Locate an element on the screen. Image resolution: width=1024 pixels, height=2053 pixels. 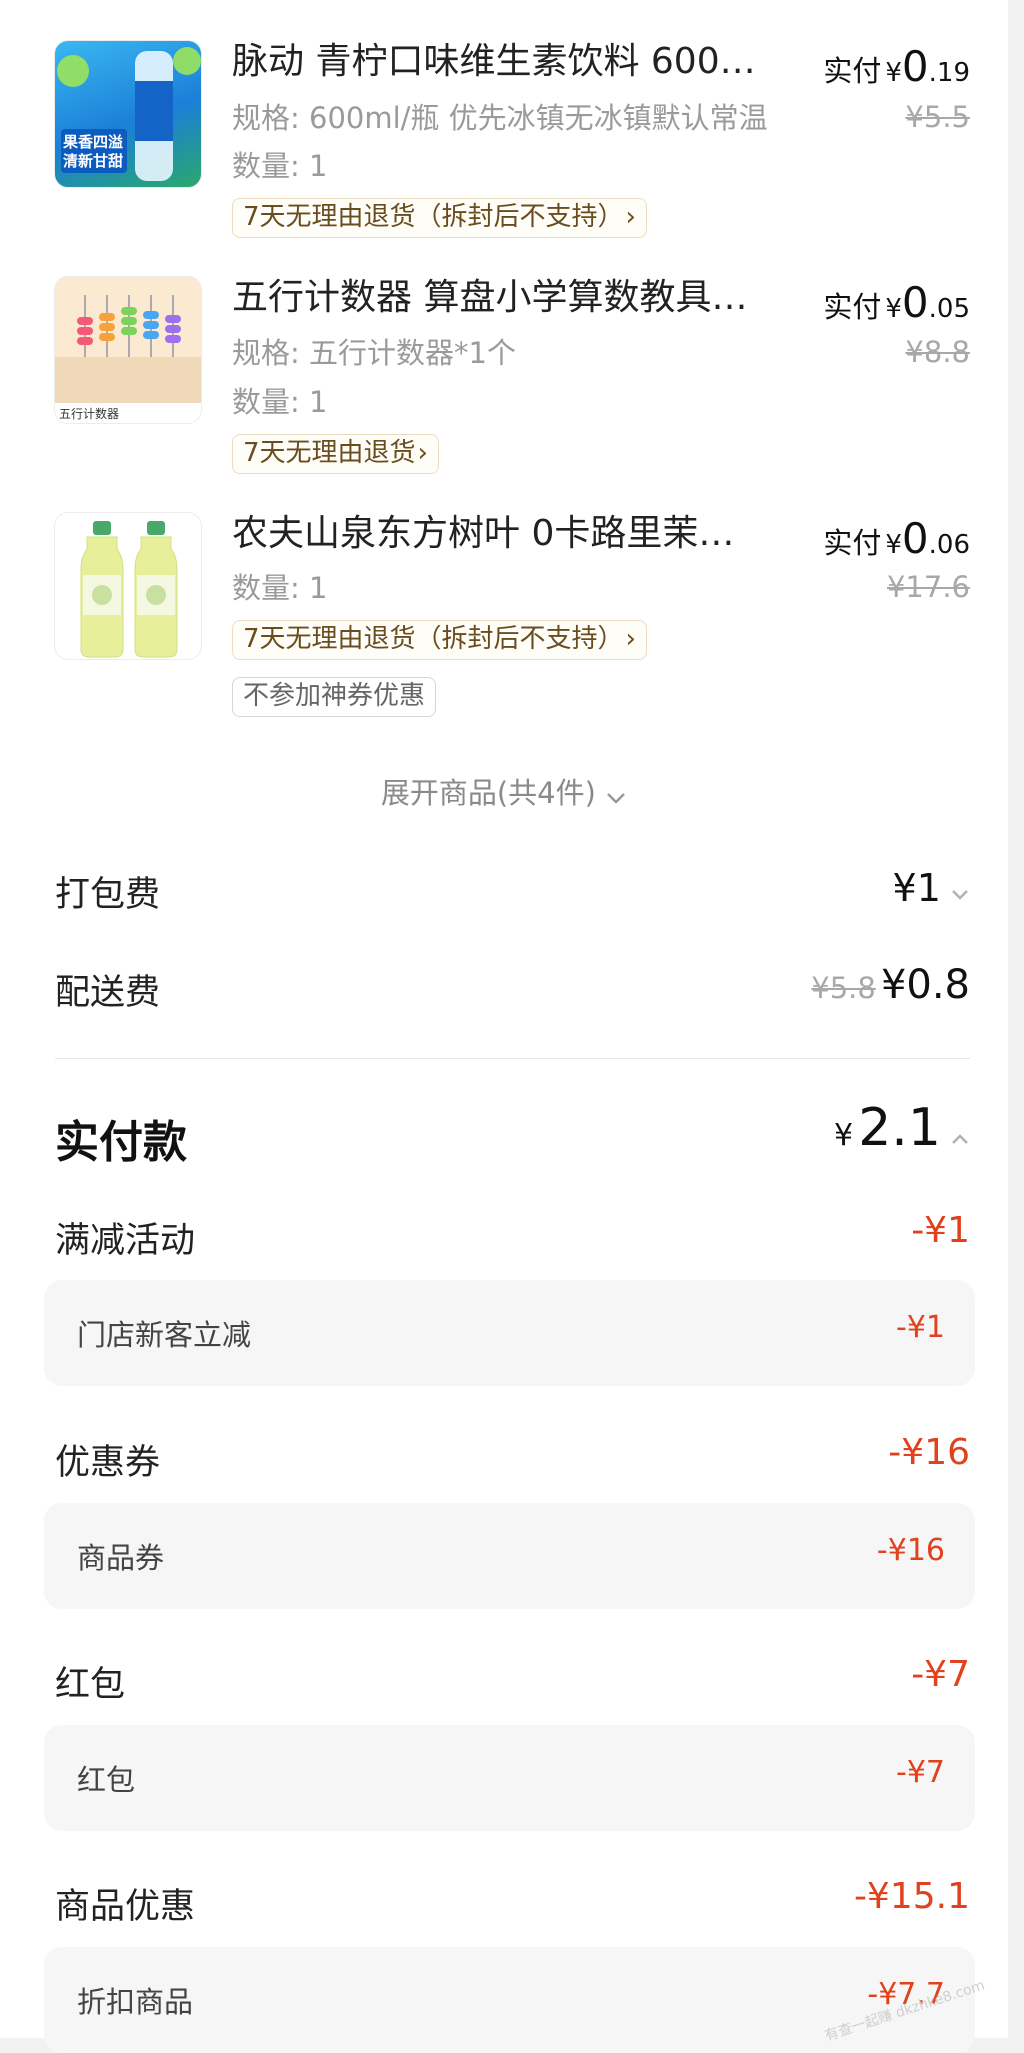
section-divider is located at coordinates (512, 1058).